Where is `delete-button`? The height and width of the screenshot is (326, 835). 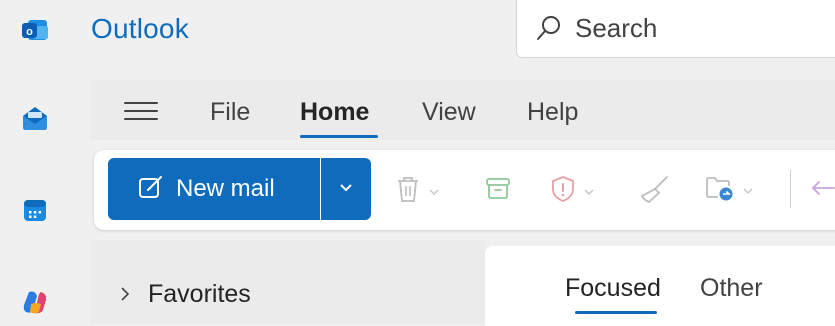 delete-button is located at coordinates (417, 191).